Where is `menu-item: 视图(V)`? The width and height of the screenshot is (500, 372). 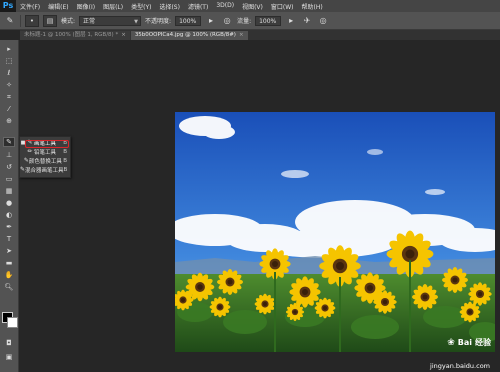 menu-item: 视图(V) is located at coordinates (252, 6).